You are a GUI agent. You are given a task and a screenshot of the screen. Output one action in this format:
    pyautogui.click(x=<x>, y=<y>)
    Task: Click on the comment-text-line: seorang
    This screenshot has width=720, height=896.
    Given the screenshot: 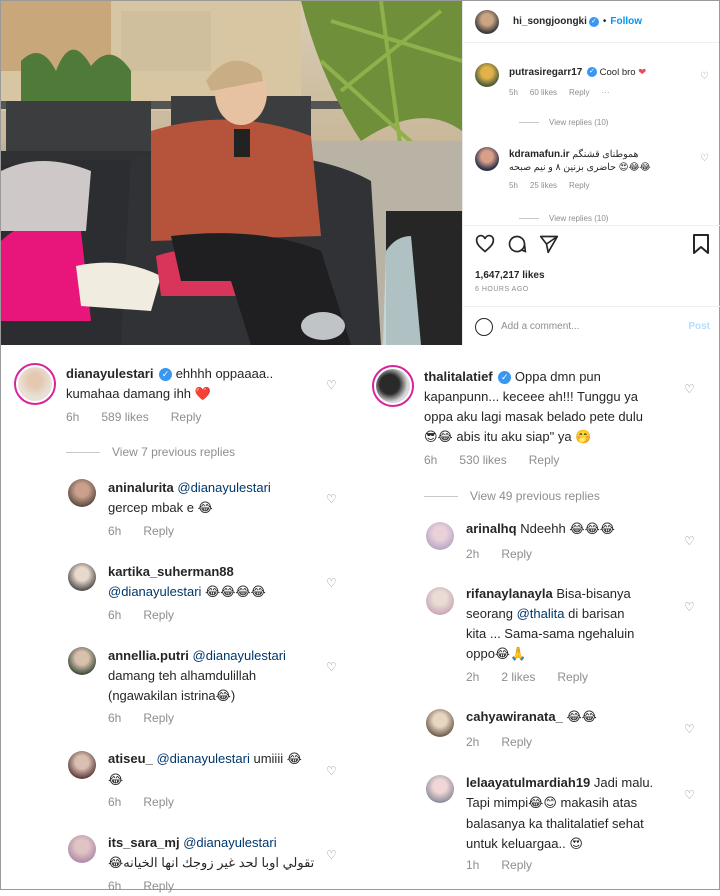 What is the action you would take?
    pyautogui.click(x=489, y=613)
    